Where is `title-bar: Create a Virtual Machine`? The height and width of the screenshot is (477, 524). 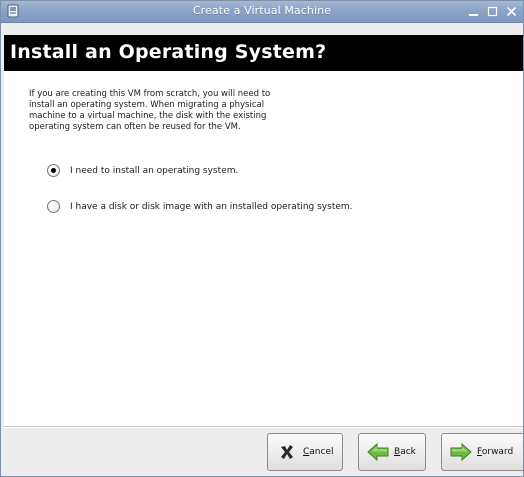 title-bar: Create a Virtual Machine is located at coordinates (262, 12).